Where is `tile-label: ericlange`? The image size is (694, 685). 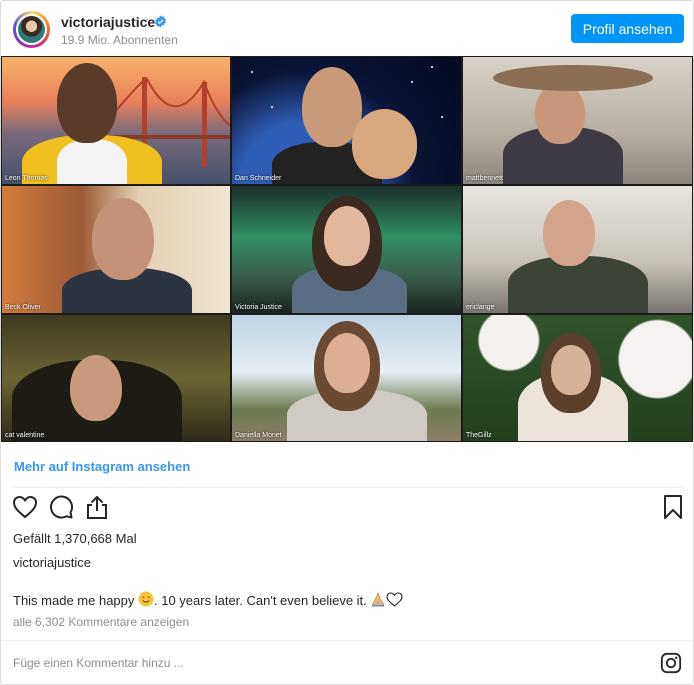 tile-label: ericlange is located at coordinates (480, 307).